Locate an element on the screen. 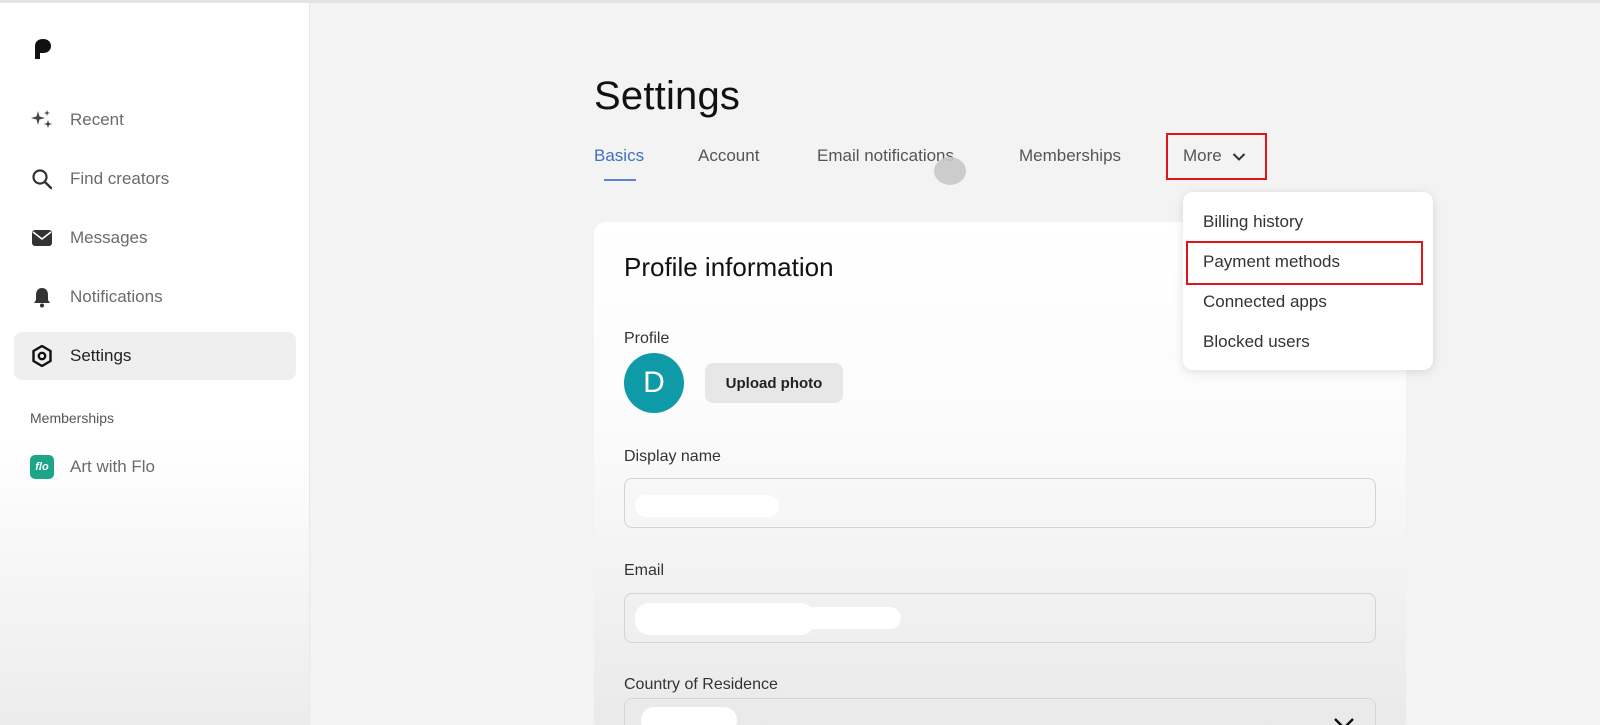 This screenshot has width=1600, height=725. flo-badge-icon: flo is located at coordinates (42, 467).